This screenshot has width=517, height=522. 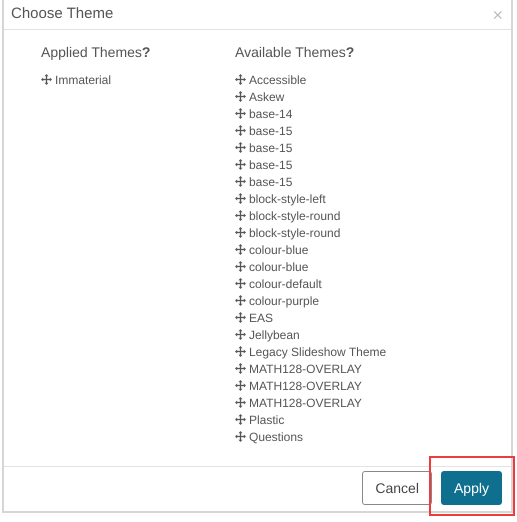 What do you see at coordinates (276, 437) in the screenshot?
I see `theme-item: Questions` at bounding box center [276, 437].